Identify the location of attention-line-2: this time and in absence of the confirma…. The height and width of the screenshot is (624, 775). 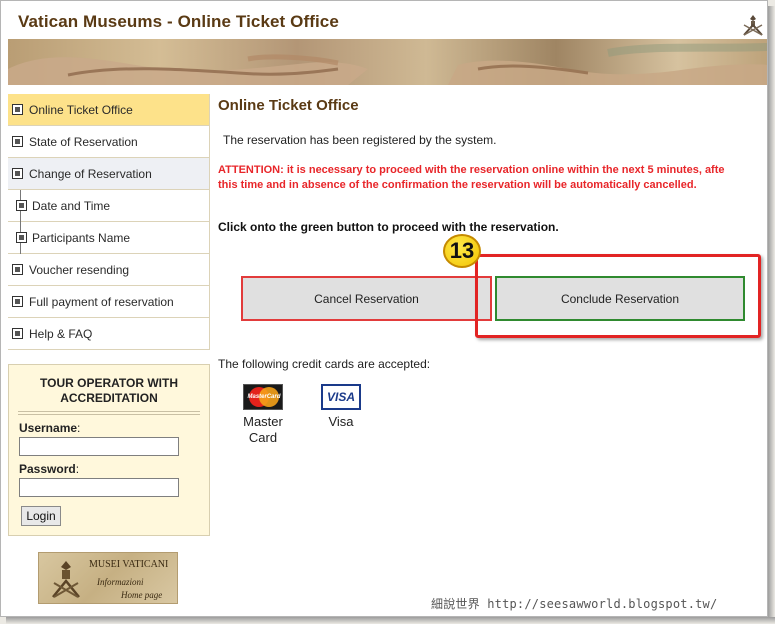
(457, 185).